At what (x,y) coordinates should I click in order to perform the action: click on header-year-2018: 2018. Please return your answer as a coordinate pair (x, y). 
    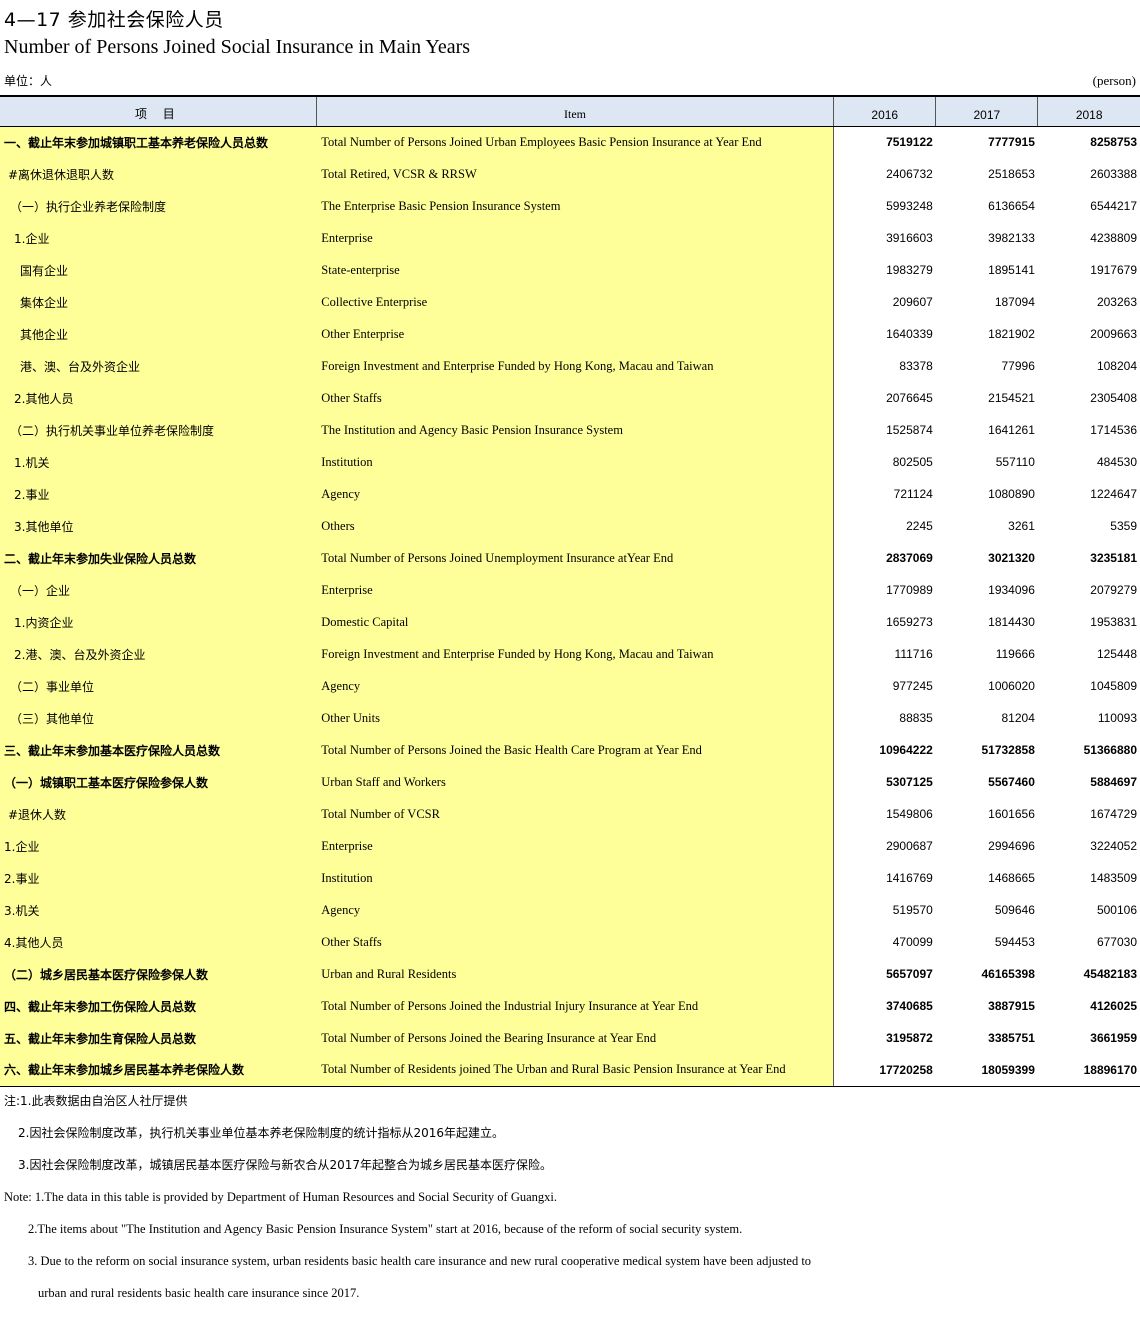
    Looking at the image, I should click on (1088, 111).